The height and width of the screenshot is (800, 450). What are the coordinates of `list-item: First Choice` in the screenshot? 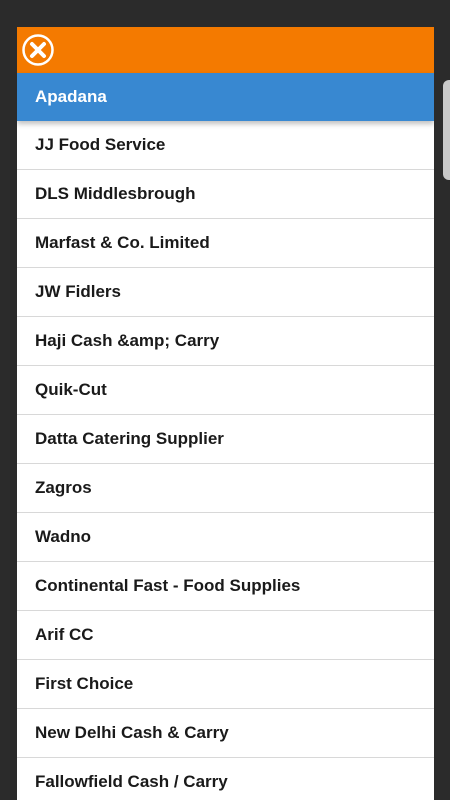 It's located at (225, 684).